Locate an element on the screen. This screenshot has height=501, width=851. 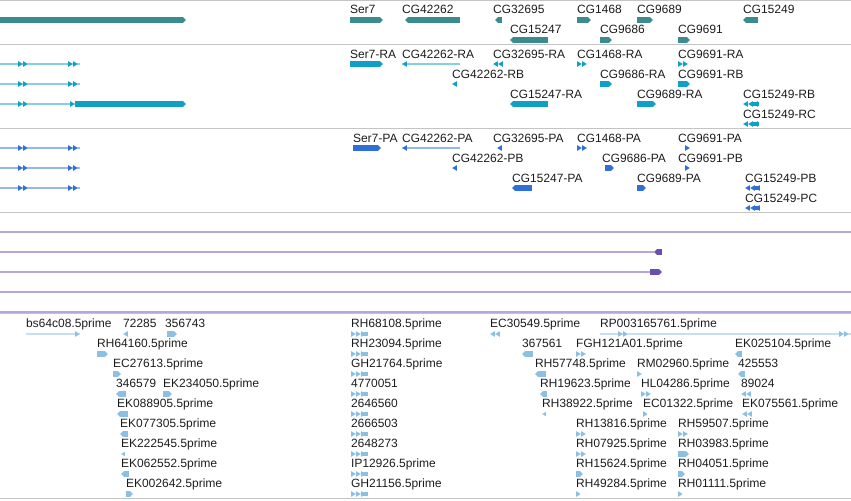
feature-label: 72285 is located at coordinates (139, 323).